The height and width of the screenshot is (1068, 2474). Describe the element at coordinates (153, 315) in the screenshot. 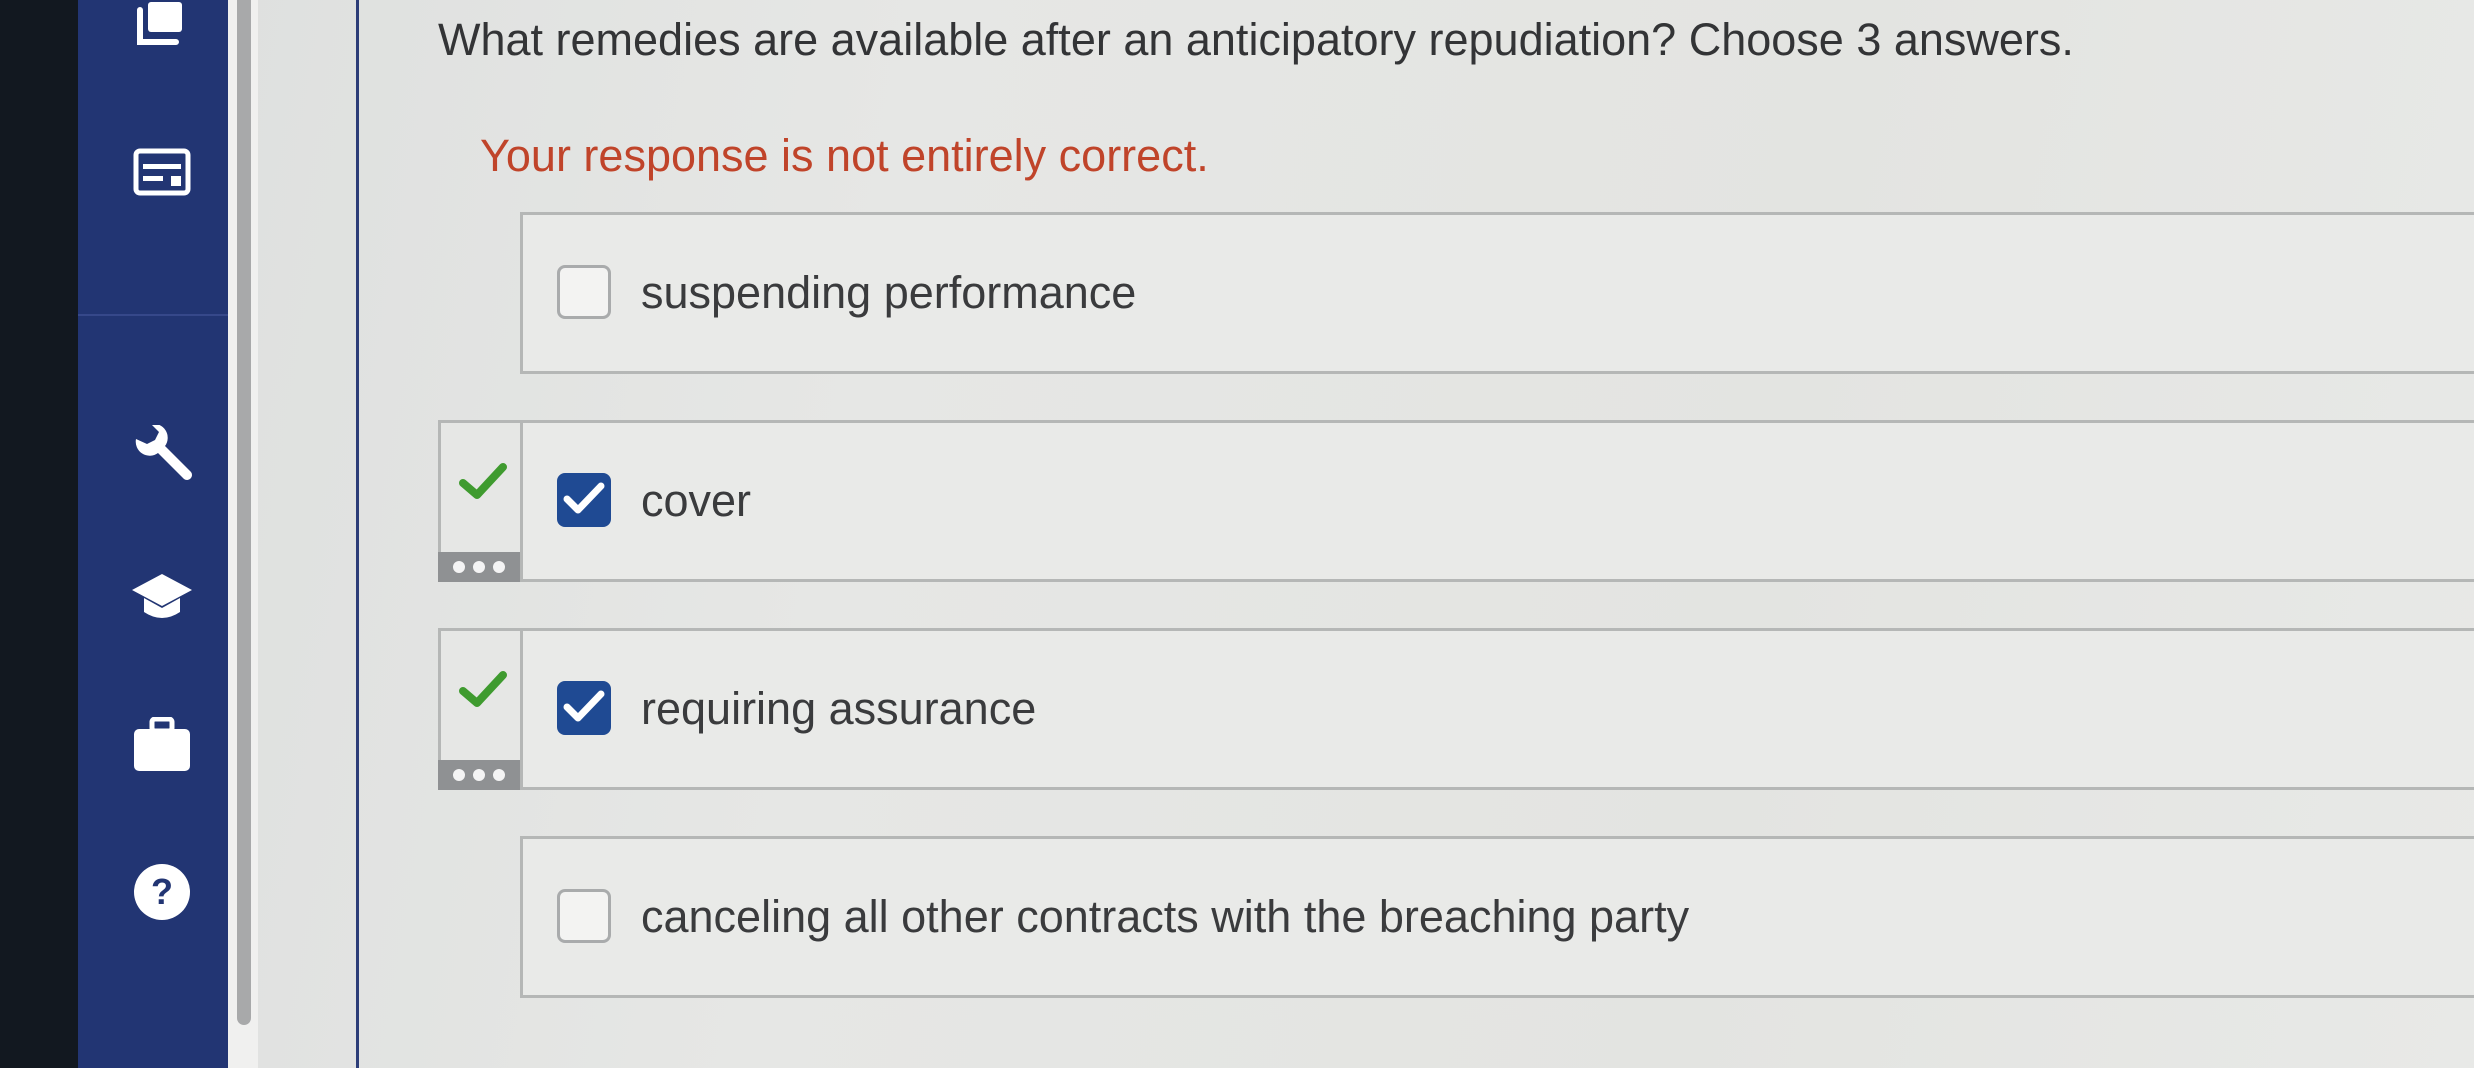

I see `sidebar-divider` at that location.